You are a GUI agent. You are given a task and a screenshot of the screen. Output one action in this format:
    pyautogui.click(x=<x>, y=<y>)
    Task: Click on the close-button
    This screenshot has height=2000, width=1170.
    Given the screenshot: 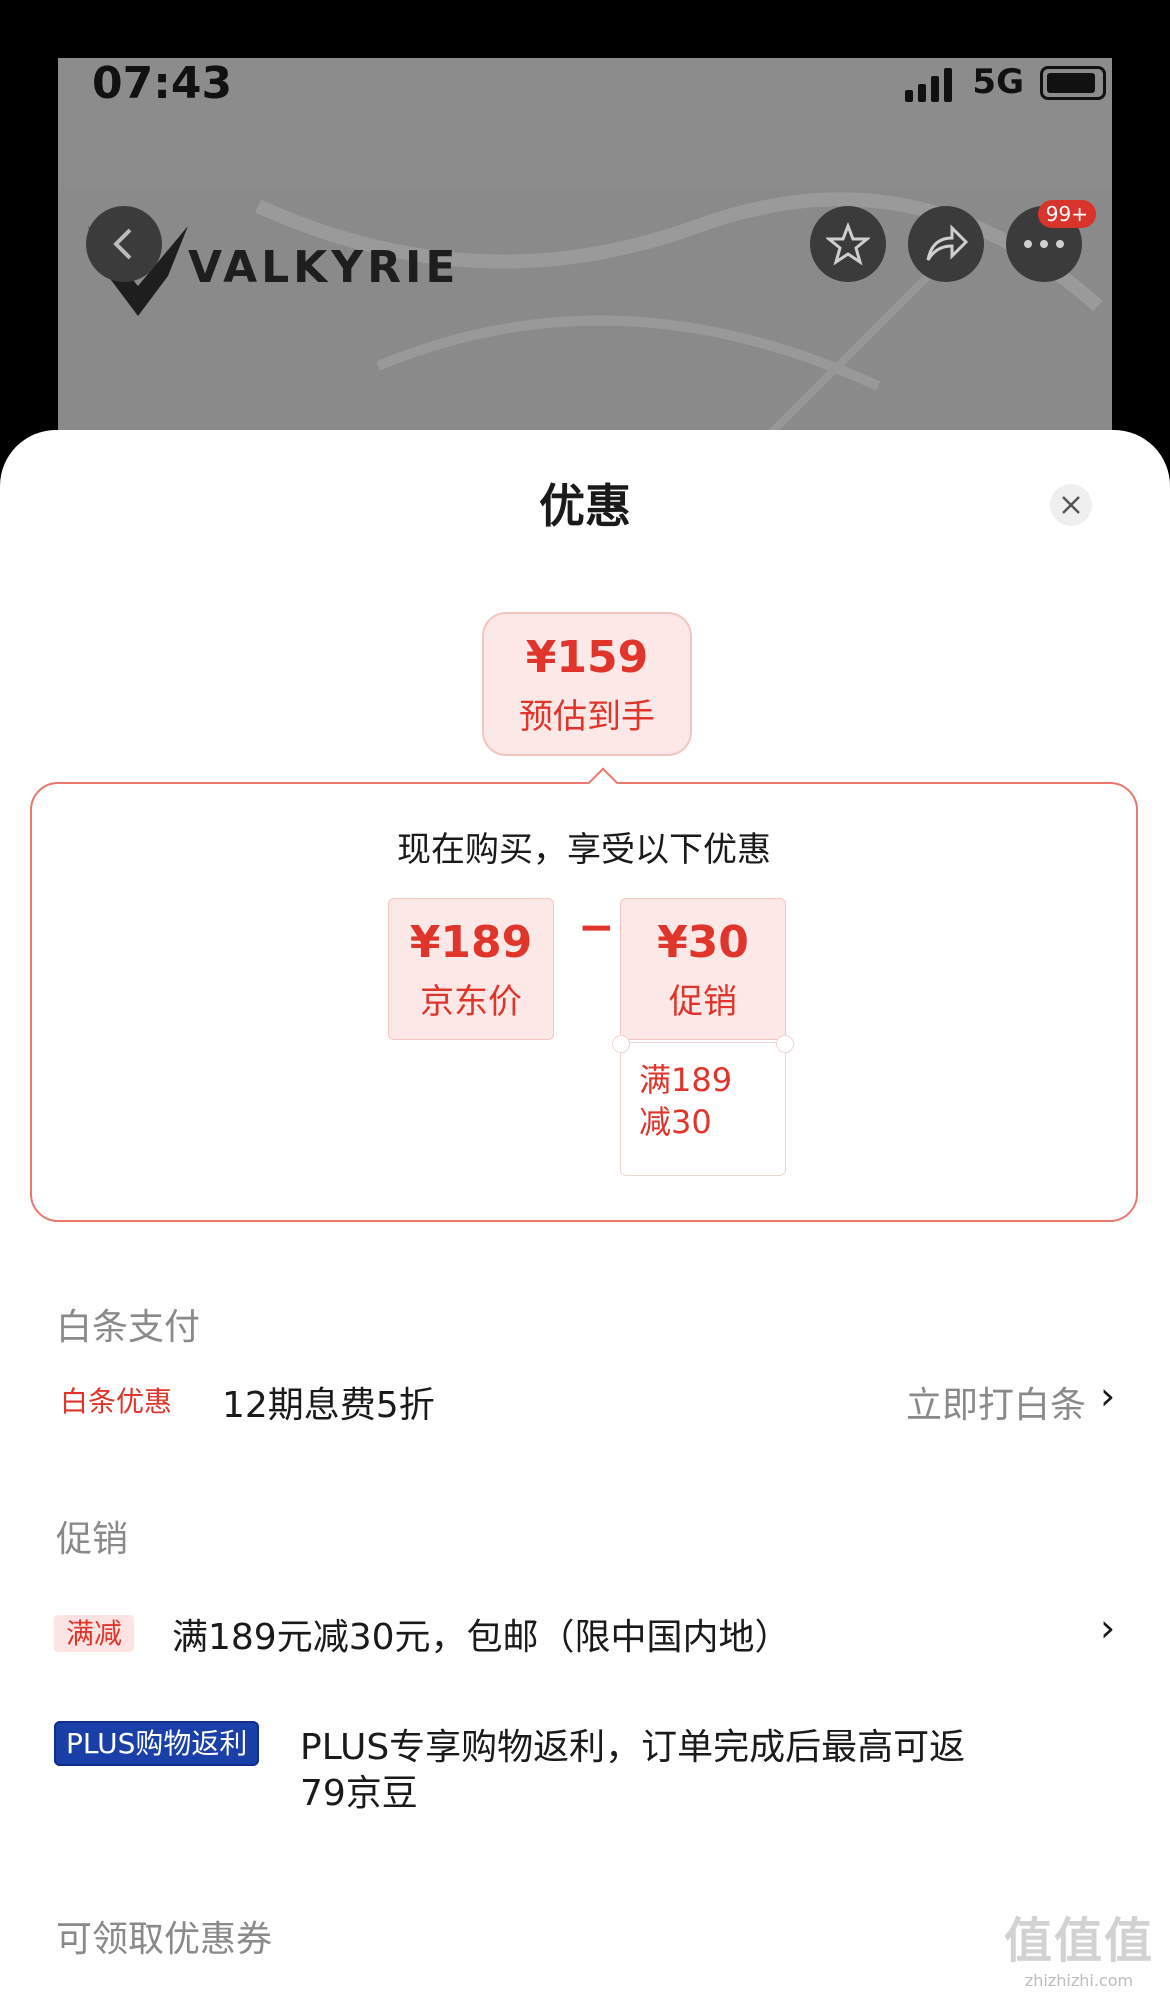 What is the action you would take?
    pyautogui.click(x=1071, y=505)
    